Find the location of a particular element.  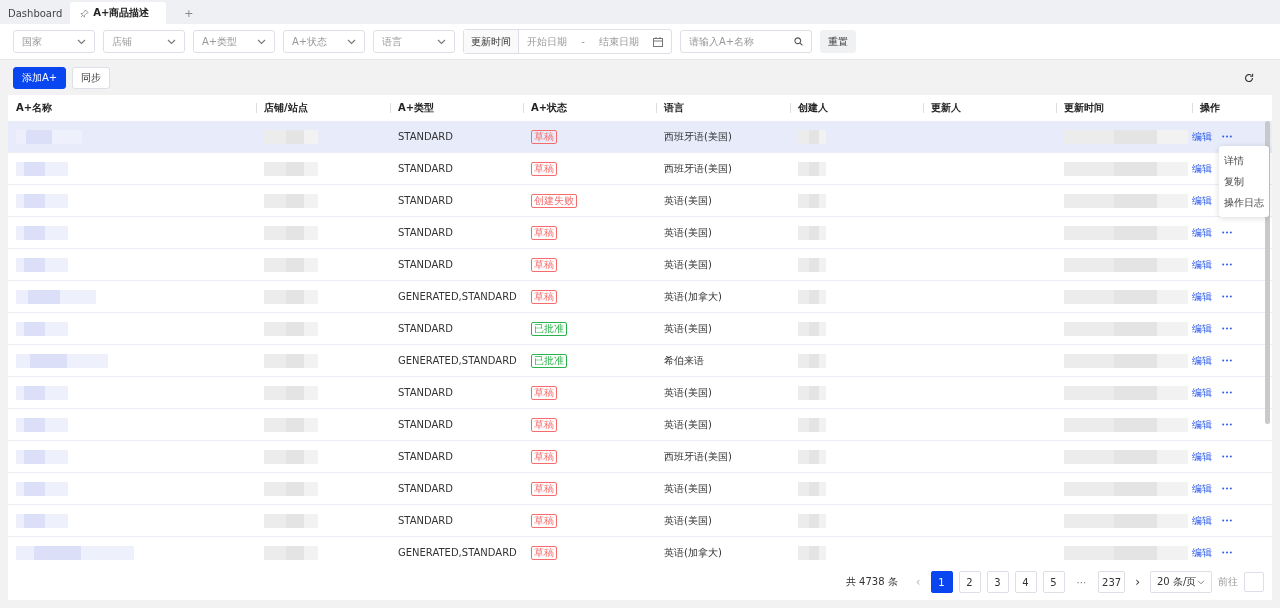

status-tag: 创建失败 is located at coordinates (554, 200).